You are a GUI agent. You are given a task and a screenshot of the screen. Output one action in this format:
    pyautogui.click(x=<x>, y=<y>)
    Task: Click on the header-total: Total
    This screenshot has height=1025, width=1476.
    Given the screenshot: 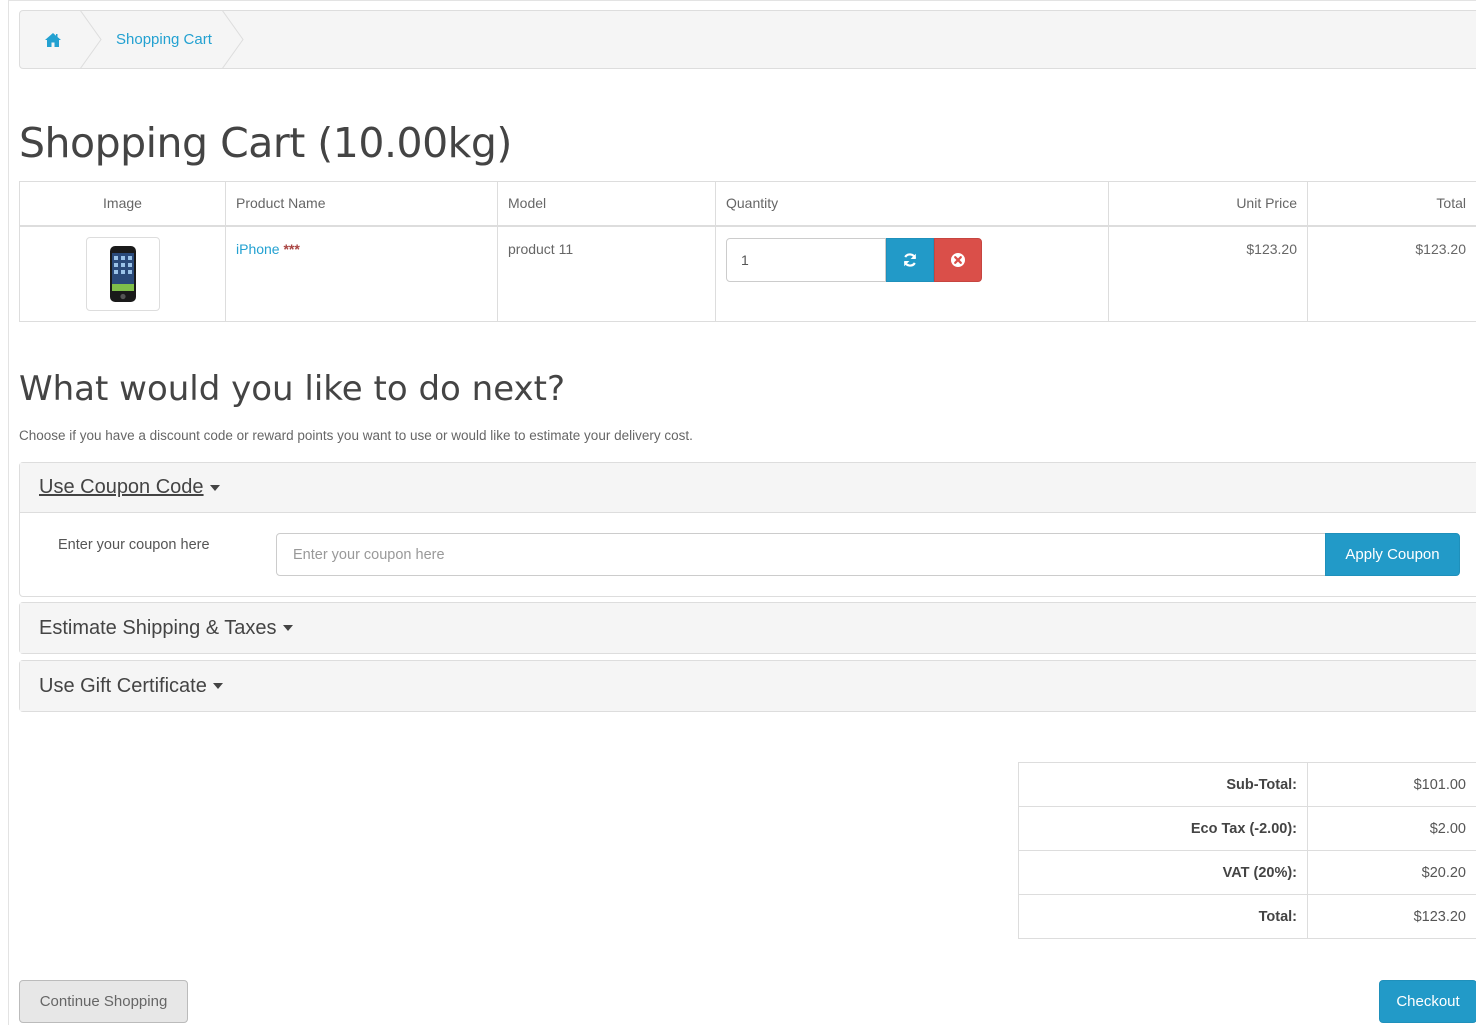 What is the action you would take?
    pyautogui.click(x=1391, y=204)
    